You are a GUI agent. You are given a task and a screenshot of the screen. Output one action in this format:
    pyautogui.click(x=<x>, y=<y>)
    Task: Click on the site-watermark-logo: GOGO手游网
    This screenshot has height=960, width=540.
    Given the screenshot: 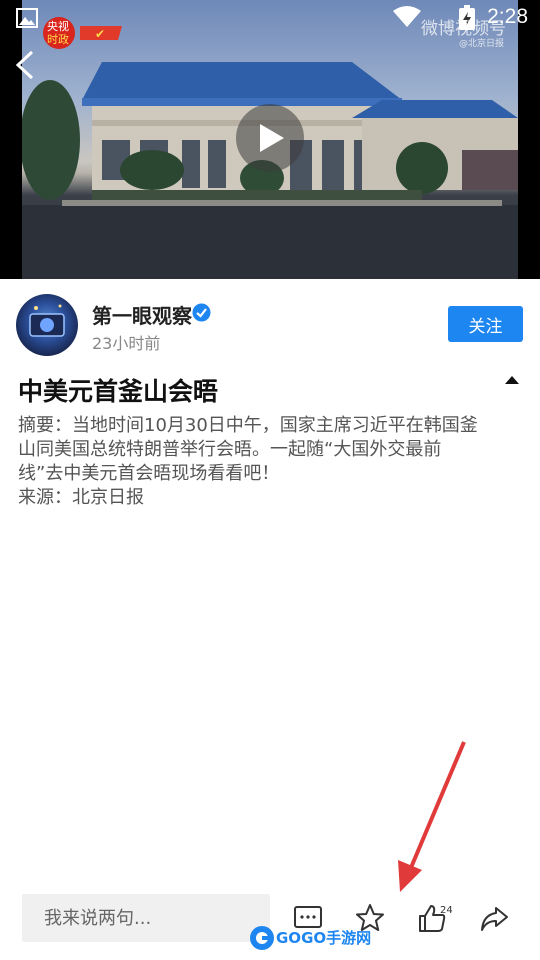 What is the action you would take?
    pyautogui.click(x=309, y=938)
    